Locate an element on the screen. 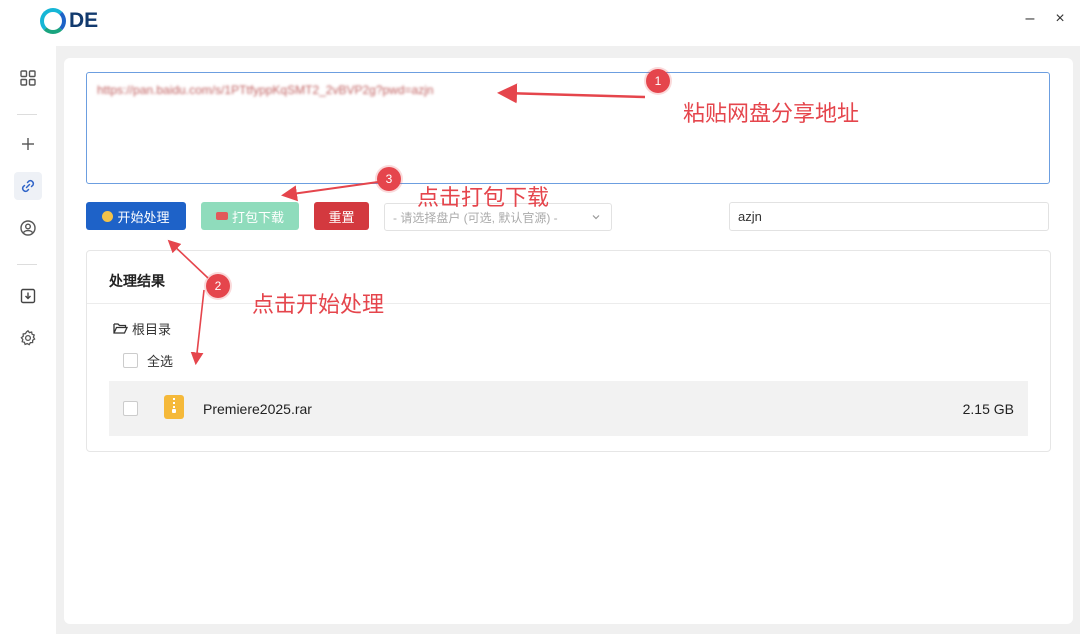 Image resolution: width=1080 pixels, height=634 pixels. annotation-text-3: 点击打包下载 is located at coordinates (483, 197).